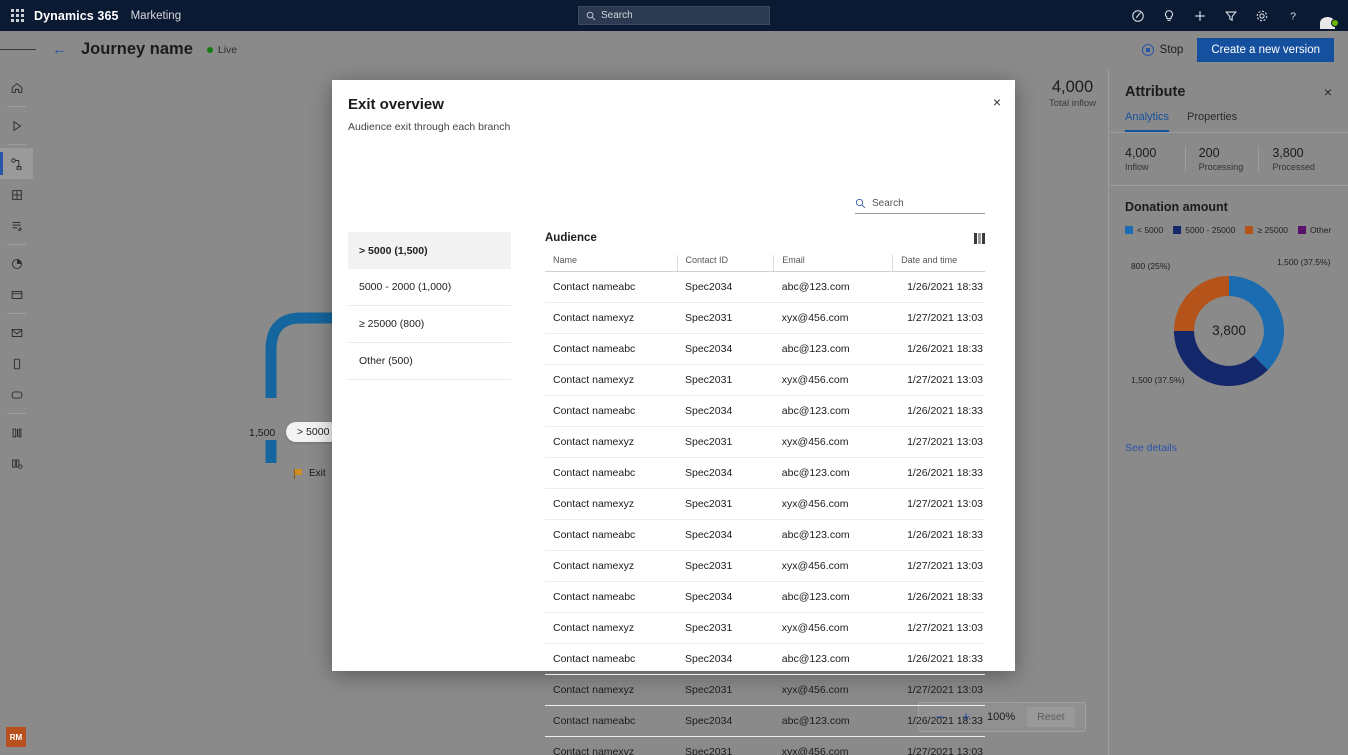  What do you see at coordinates (833, 263) in the screenshot?
I see `column-header-email: Email` at bounding box center [833, 263].